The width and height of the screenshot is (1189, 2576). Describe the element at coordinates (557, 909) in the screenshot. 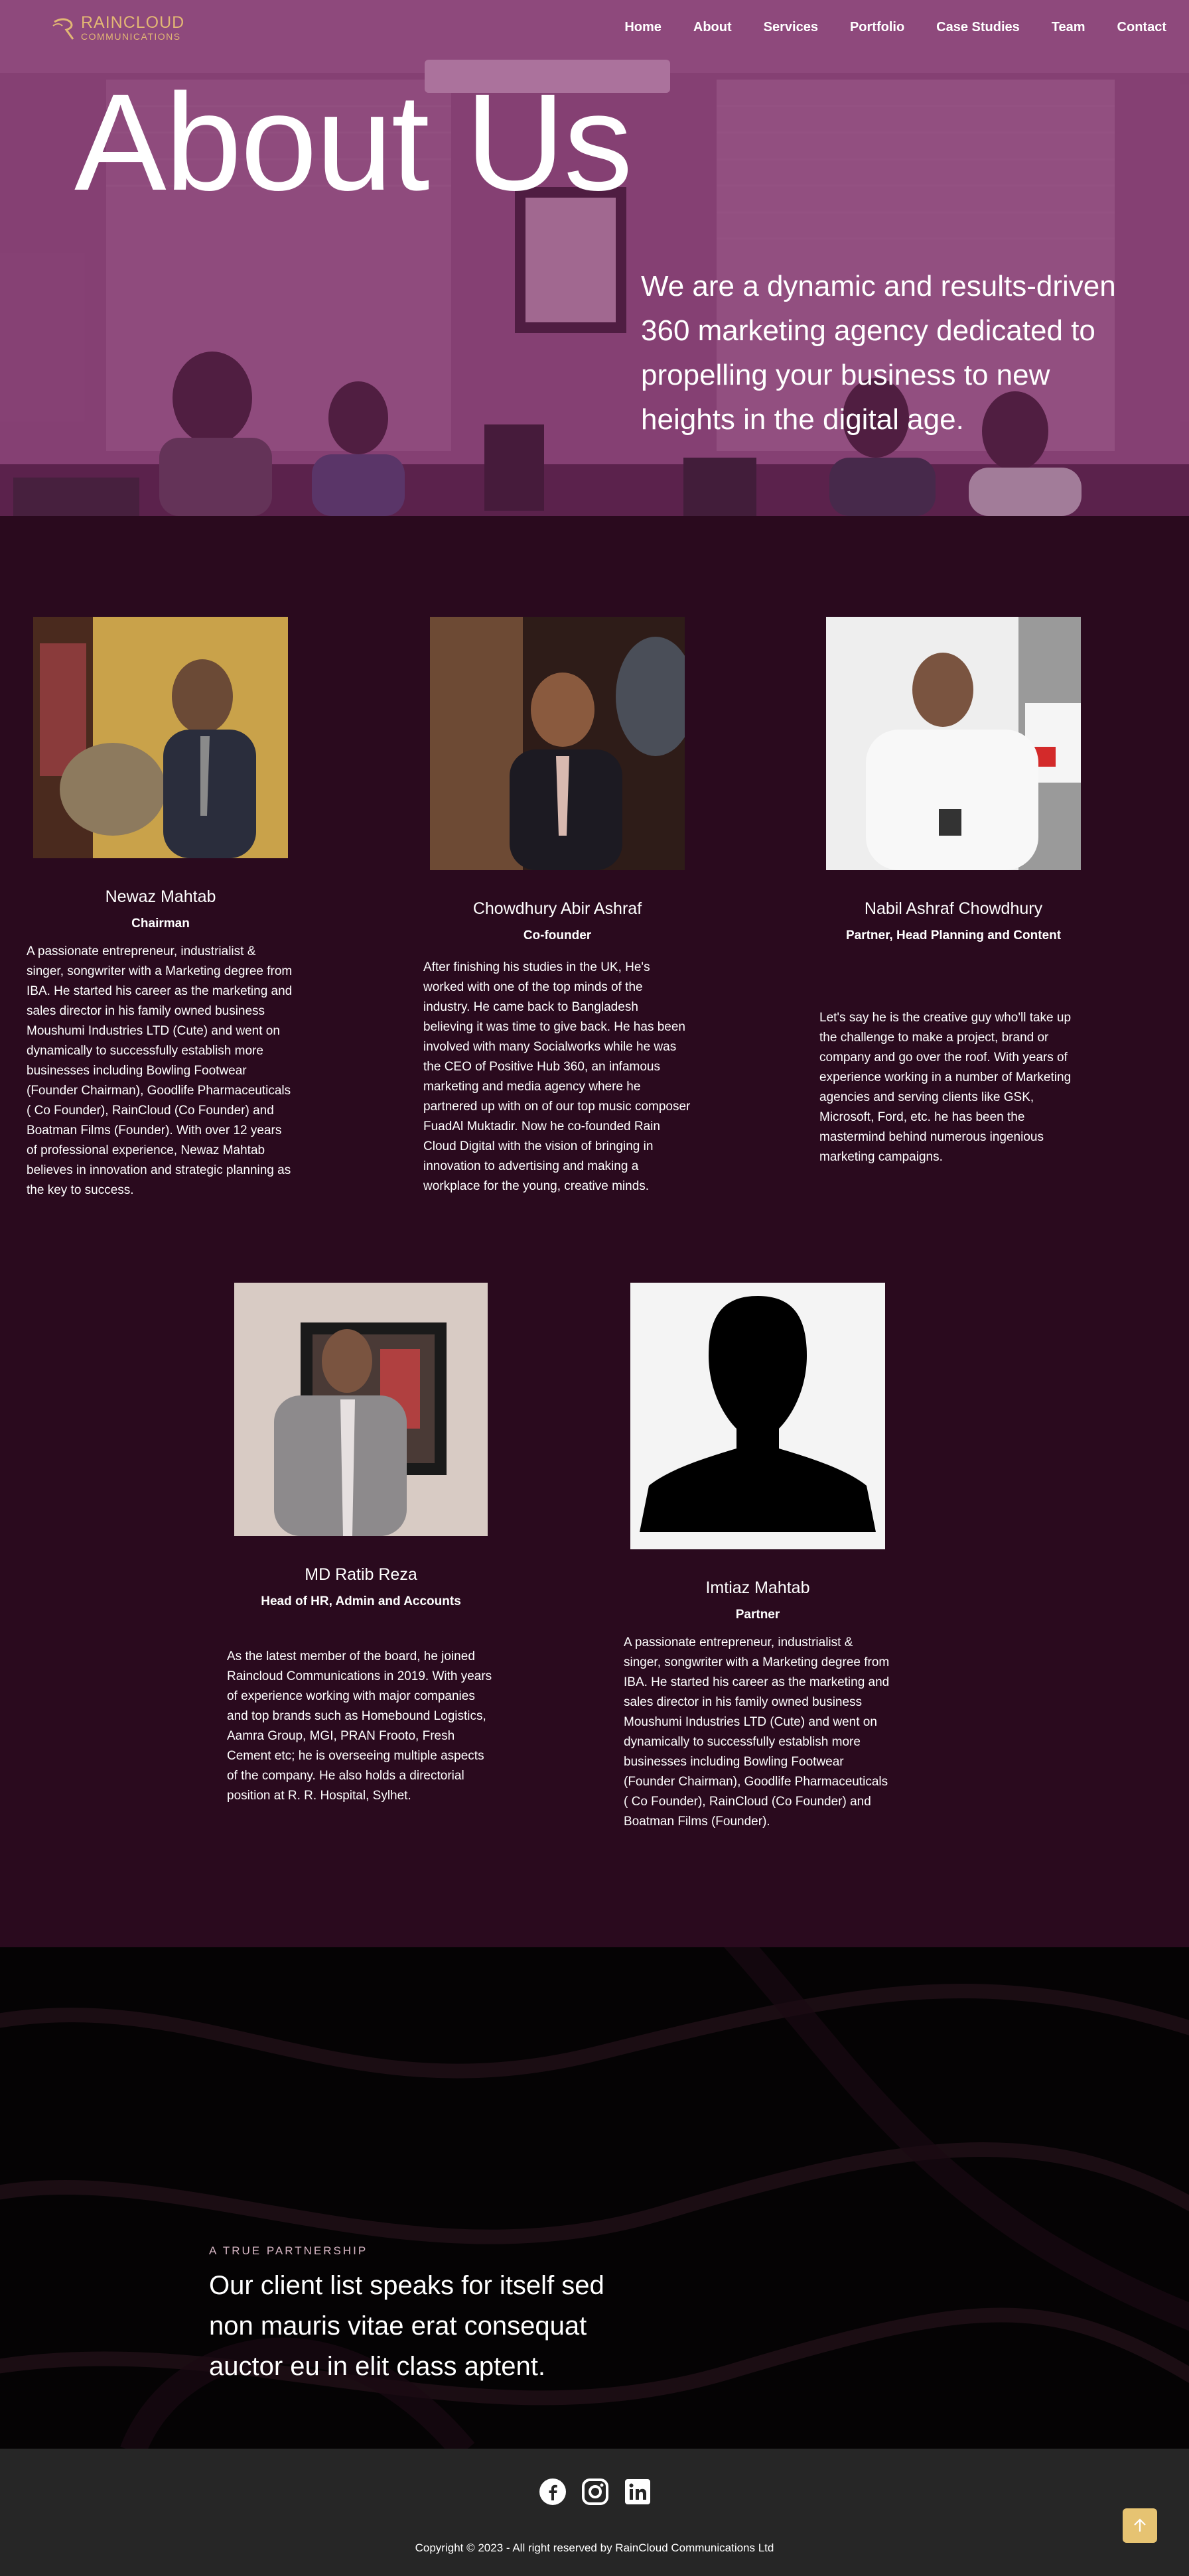

I see `member-name: Chowdhury Abir Ashraf` at that location.